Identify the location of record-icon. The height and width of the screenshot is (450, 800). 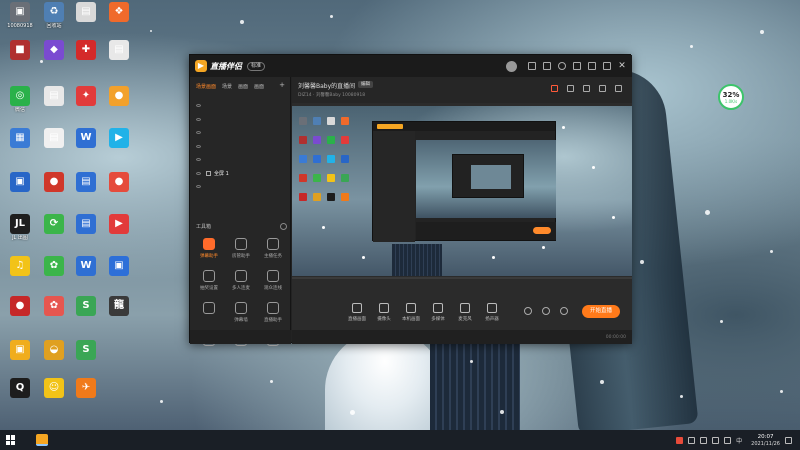
(586, 88).